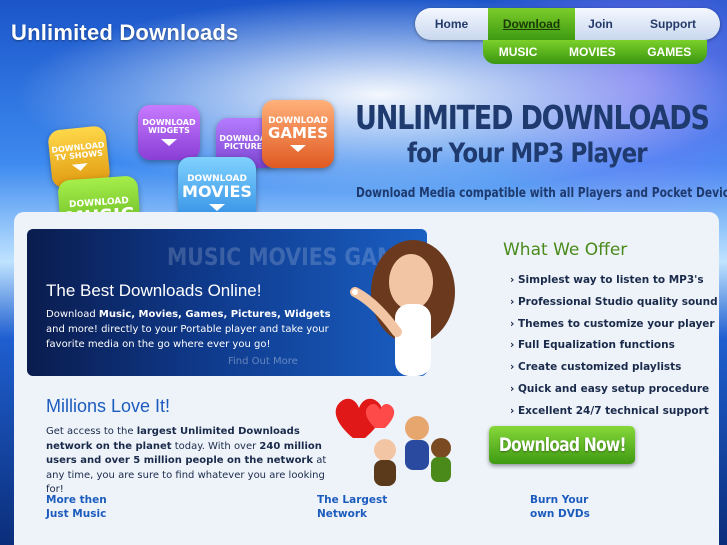  Describe the element at coordinates (614, 394) in the screenshot. I see `offer-item: Quick and easy setup procedure` at that location.